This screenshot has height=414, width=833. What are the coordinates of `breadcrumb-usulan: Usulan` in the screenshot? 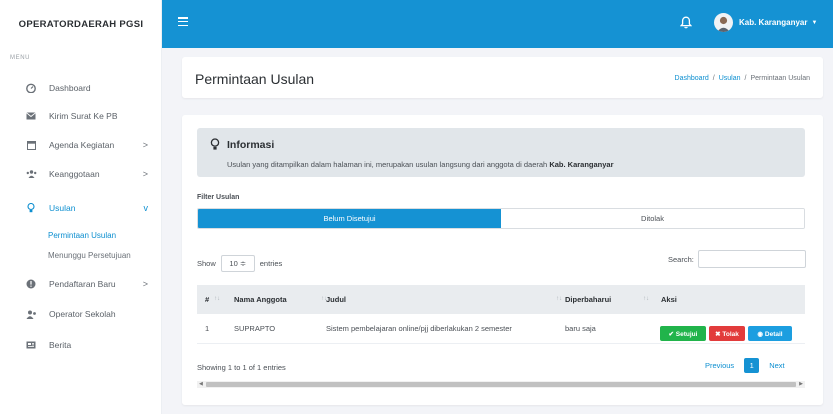 It's located at (730, 78).